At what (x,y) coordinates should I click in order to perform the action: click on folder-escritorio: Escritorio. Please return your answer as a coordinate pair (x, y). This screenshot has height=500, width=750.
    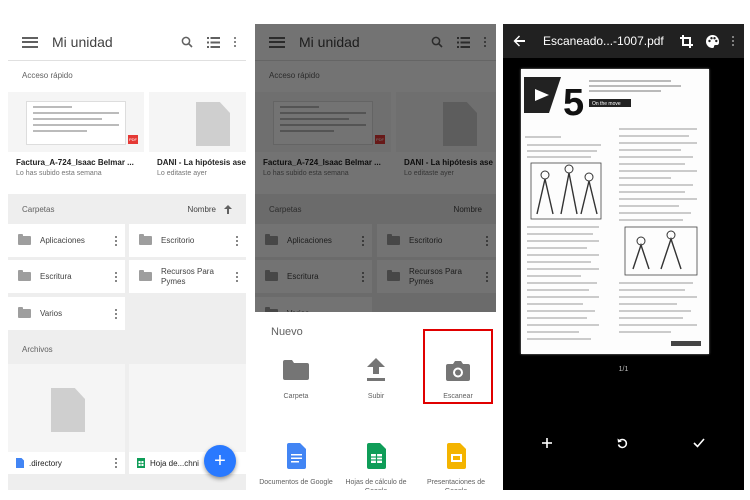
    Looking at the image, I should click on (187, 240).